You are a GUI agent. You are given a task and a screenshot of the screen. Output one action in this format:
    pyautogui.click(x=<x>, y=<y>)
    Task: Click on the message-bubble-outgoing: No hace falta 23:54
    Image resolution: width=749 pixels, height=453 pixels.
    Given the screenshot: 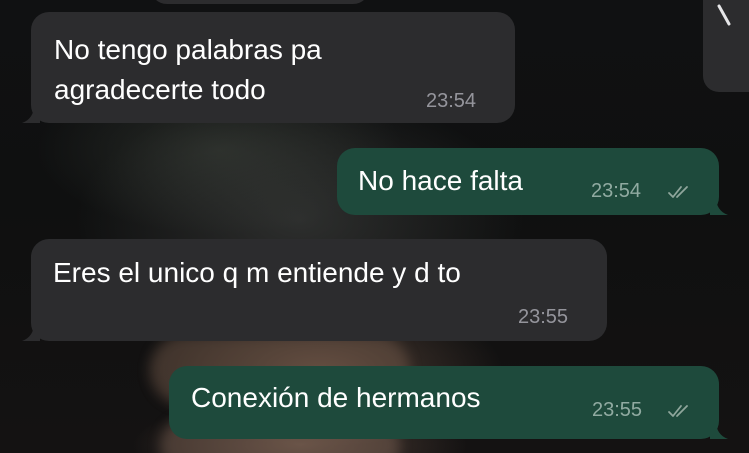 What is the action you would take?
    pyautogui.click(x=532, y=181)
    